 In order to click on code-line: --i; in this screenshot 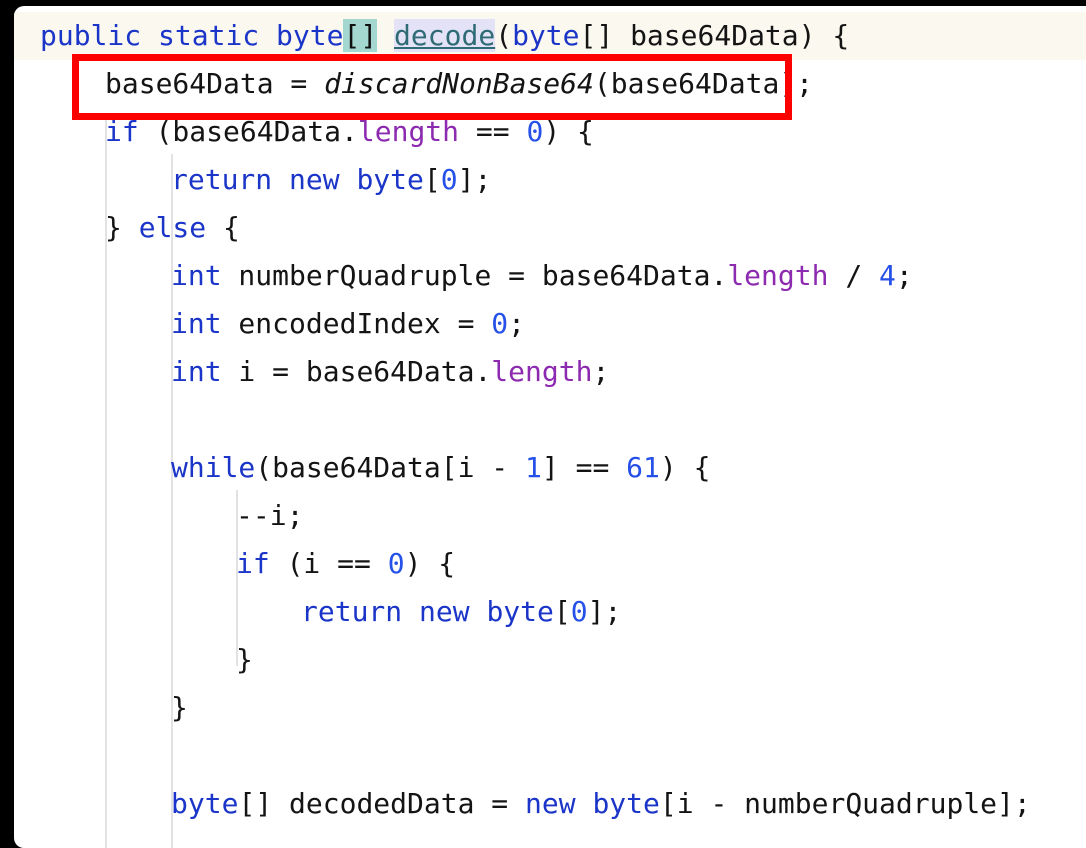, I will do `click(550, 516)`.